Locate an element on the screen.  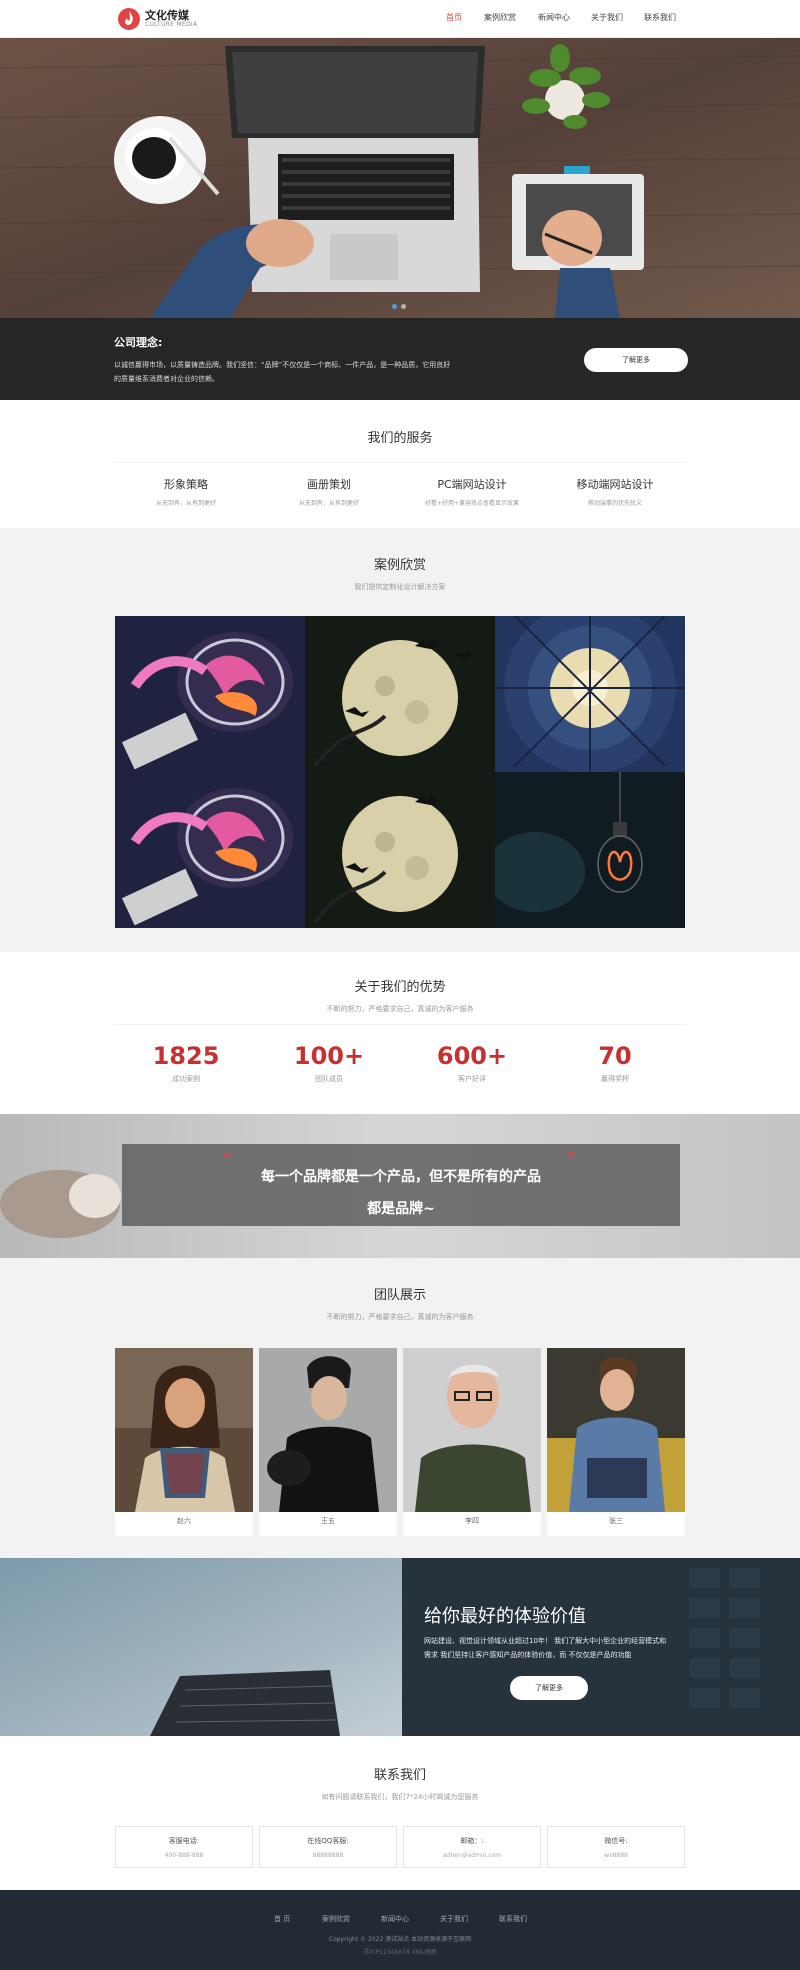
flame-logo-icon is located at coordinates (129, 19).